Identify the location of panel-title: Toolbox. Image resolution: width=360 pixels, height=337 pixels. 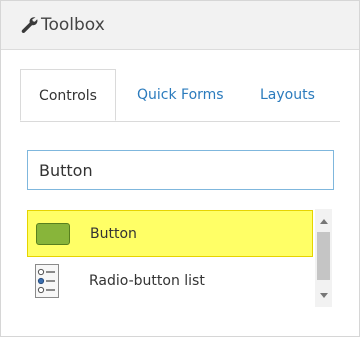
(73, 25).